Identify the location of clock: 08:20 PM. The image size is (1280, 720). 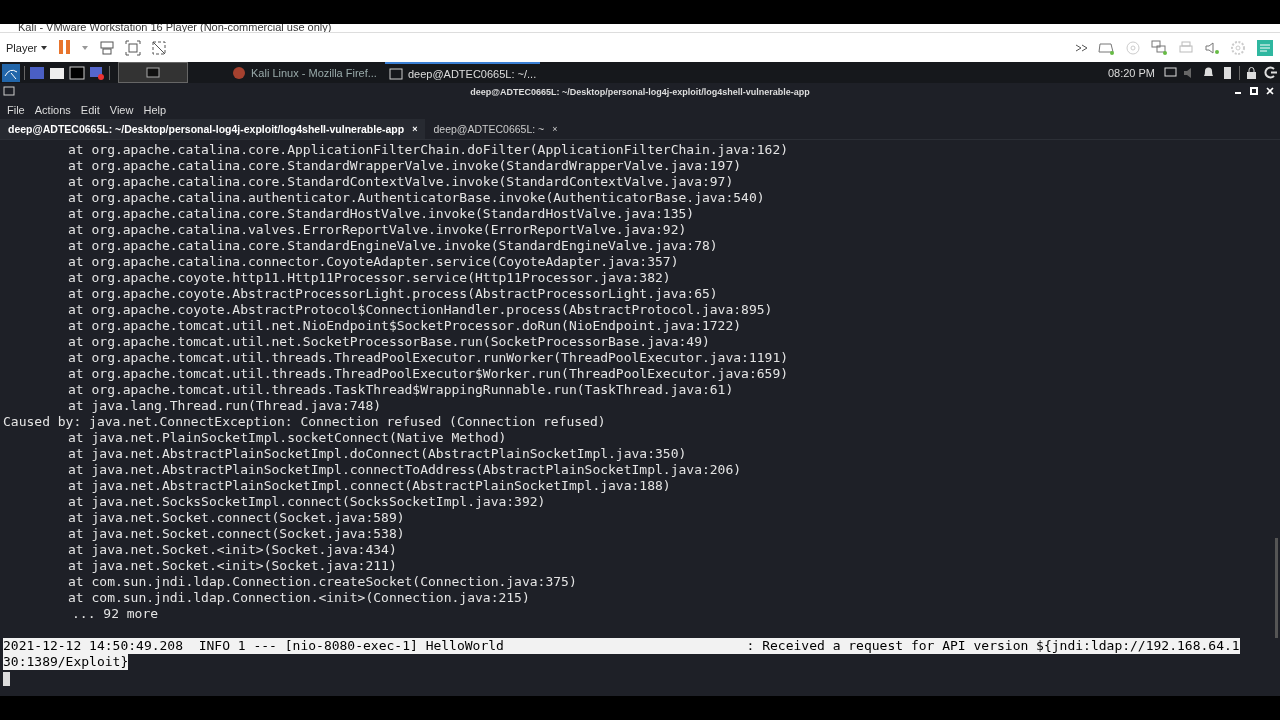
(1131, 72).